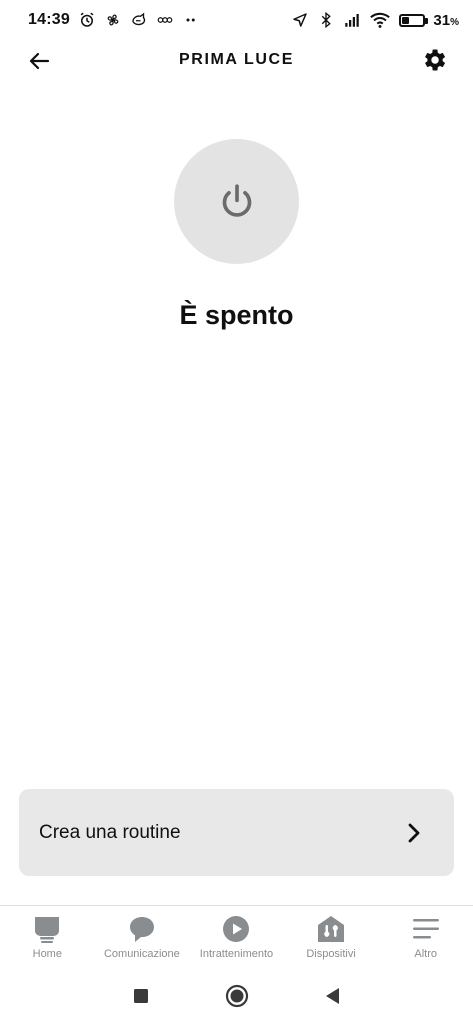 The width and height of the screenshot is (473, 1024). What do you see at coordinates (414, 833) in the screenshot?
I see `chevron-right-icon` at bounding box center [414, 833].